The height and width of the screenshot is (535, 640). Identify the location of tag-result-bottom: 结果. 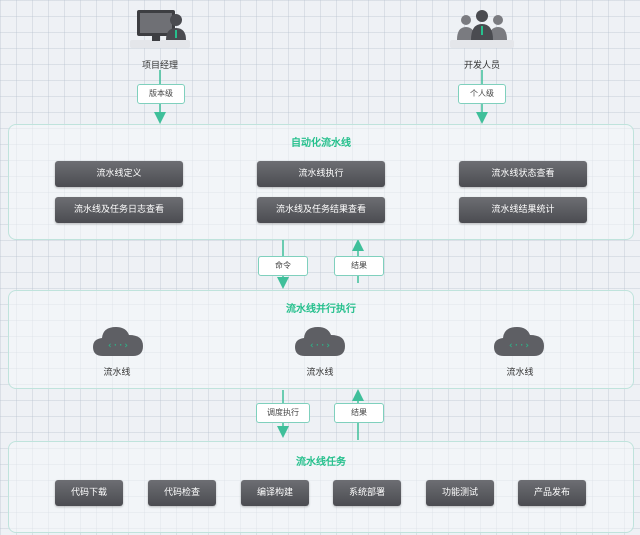
(359, 413).